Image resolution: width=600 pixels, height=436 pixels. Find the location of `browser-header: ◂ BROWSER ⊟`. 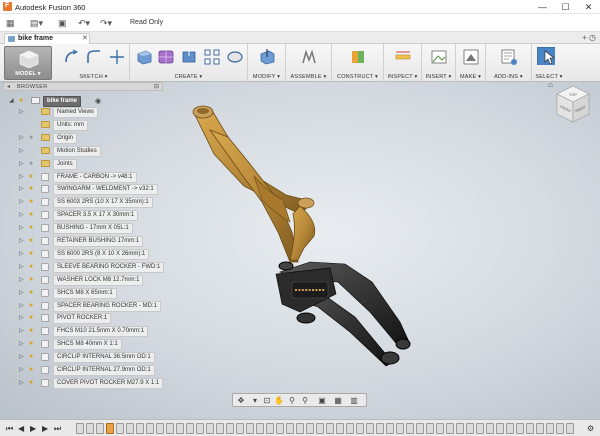

browser-header: ◂ BROWSER ⊟ is located at coordinates (83, 86).